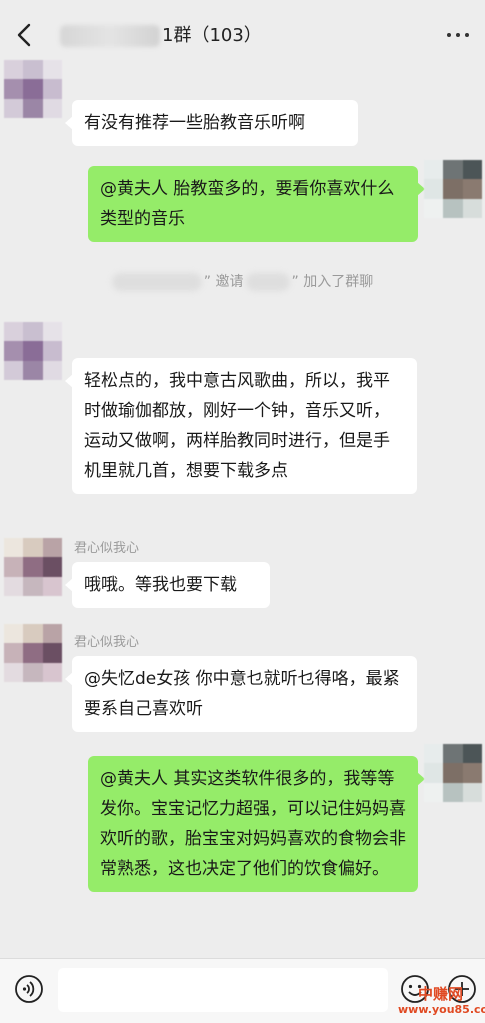 The width and height of the screenshot is (485, 1023). What do you see at coordinates (458, 35) in the screenshot?
I see `more-dots-icon` at bounding box center [458, 35].